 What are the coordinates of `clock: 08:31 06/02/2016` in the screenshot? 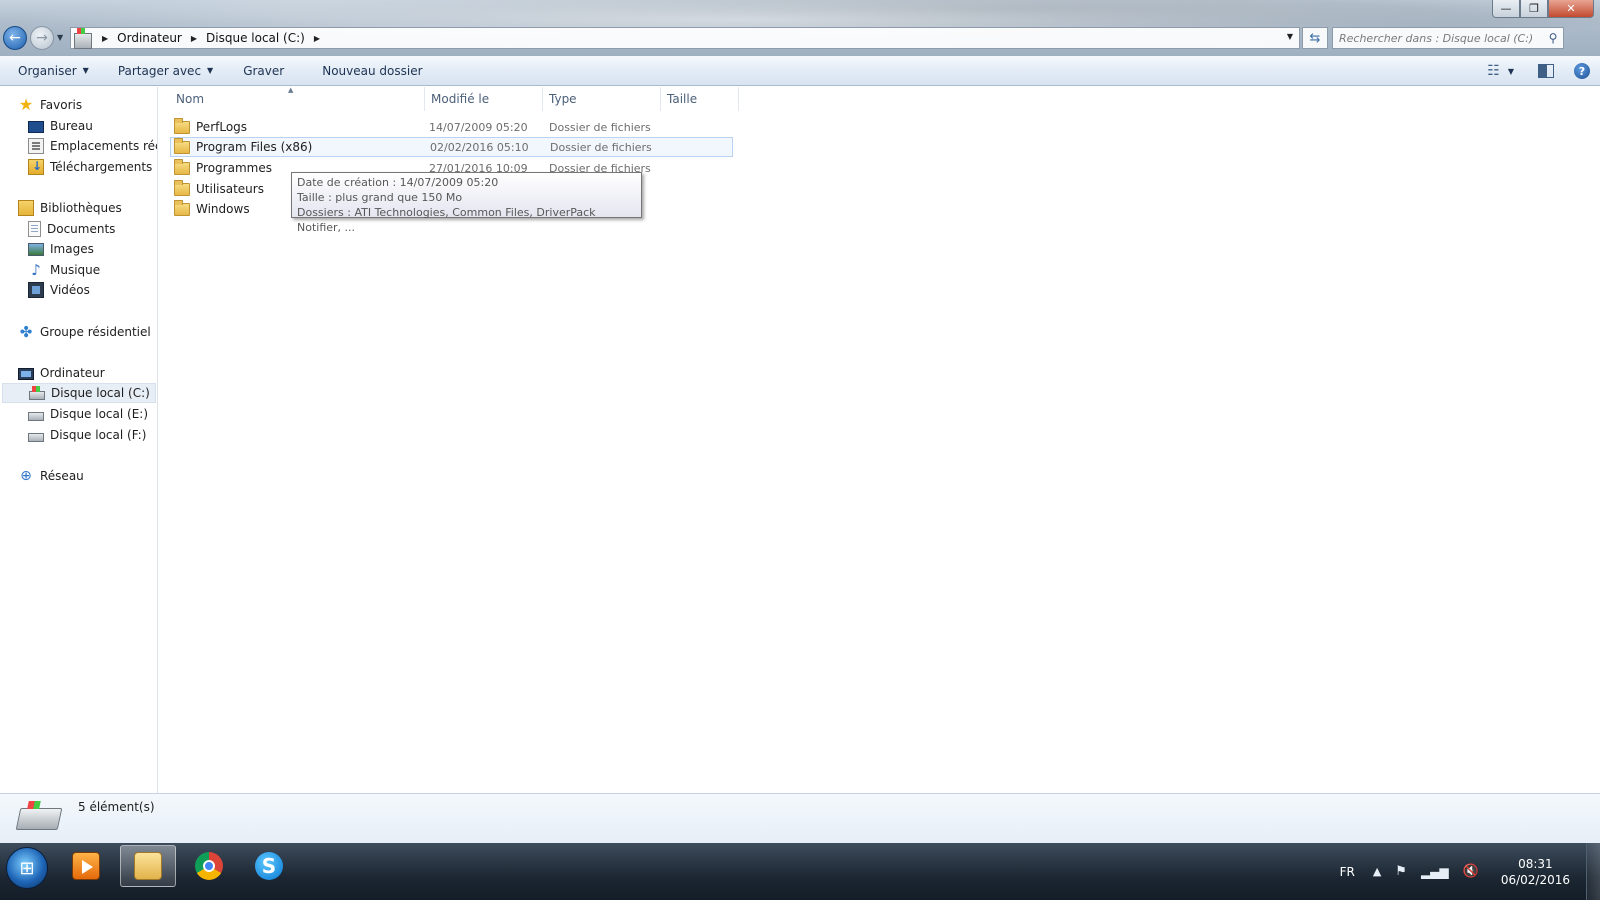 It's located at (1535, 872).